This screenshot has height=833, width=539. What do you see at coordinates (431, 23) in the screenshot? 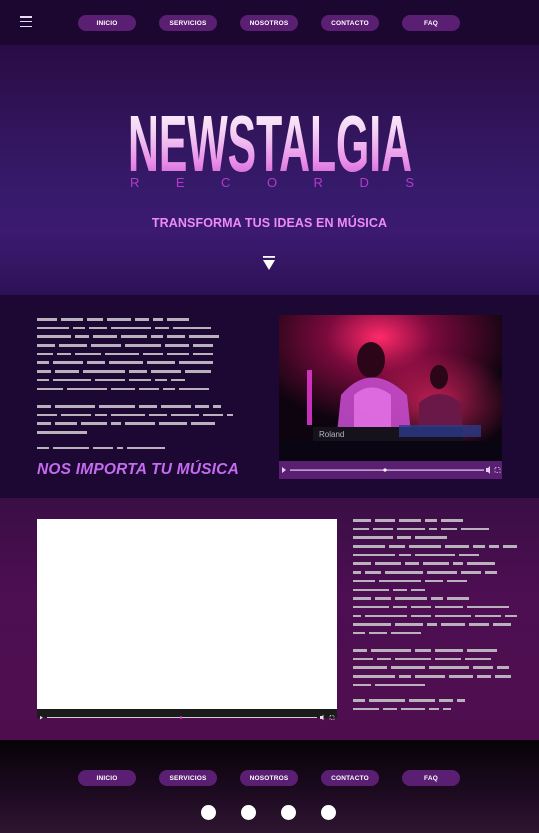
I see `nav-faq-button: FAQ` at bounding box center [431, 23].